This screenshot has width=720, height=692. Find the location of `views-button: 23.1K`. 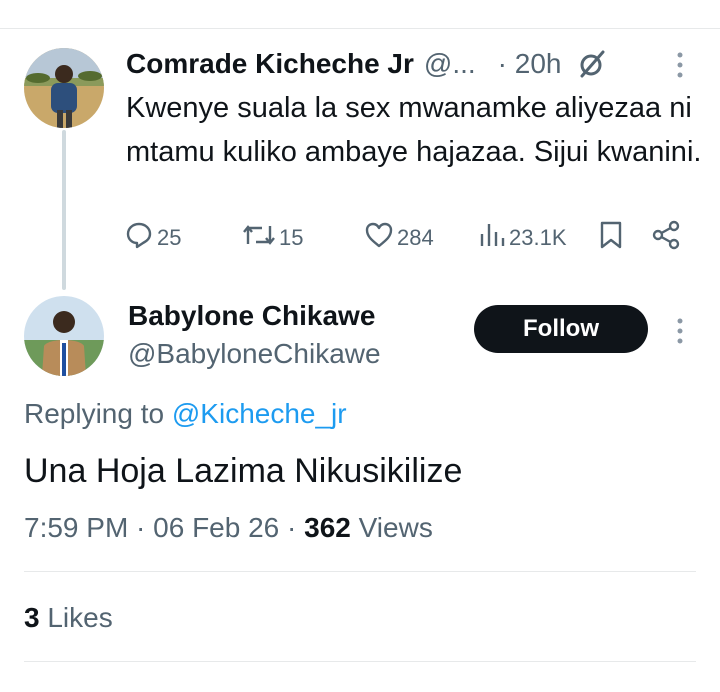

views-button: 23.1K is located at coordinates (522, 238).